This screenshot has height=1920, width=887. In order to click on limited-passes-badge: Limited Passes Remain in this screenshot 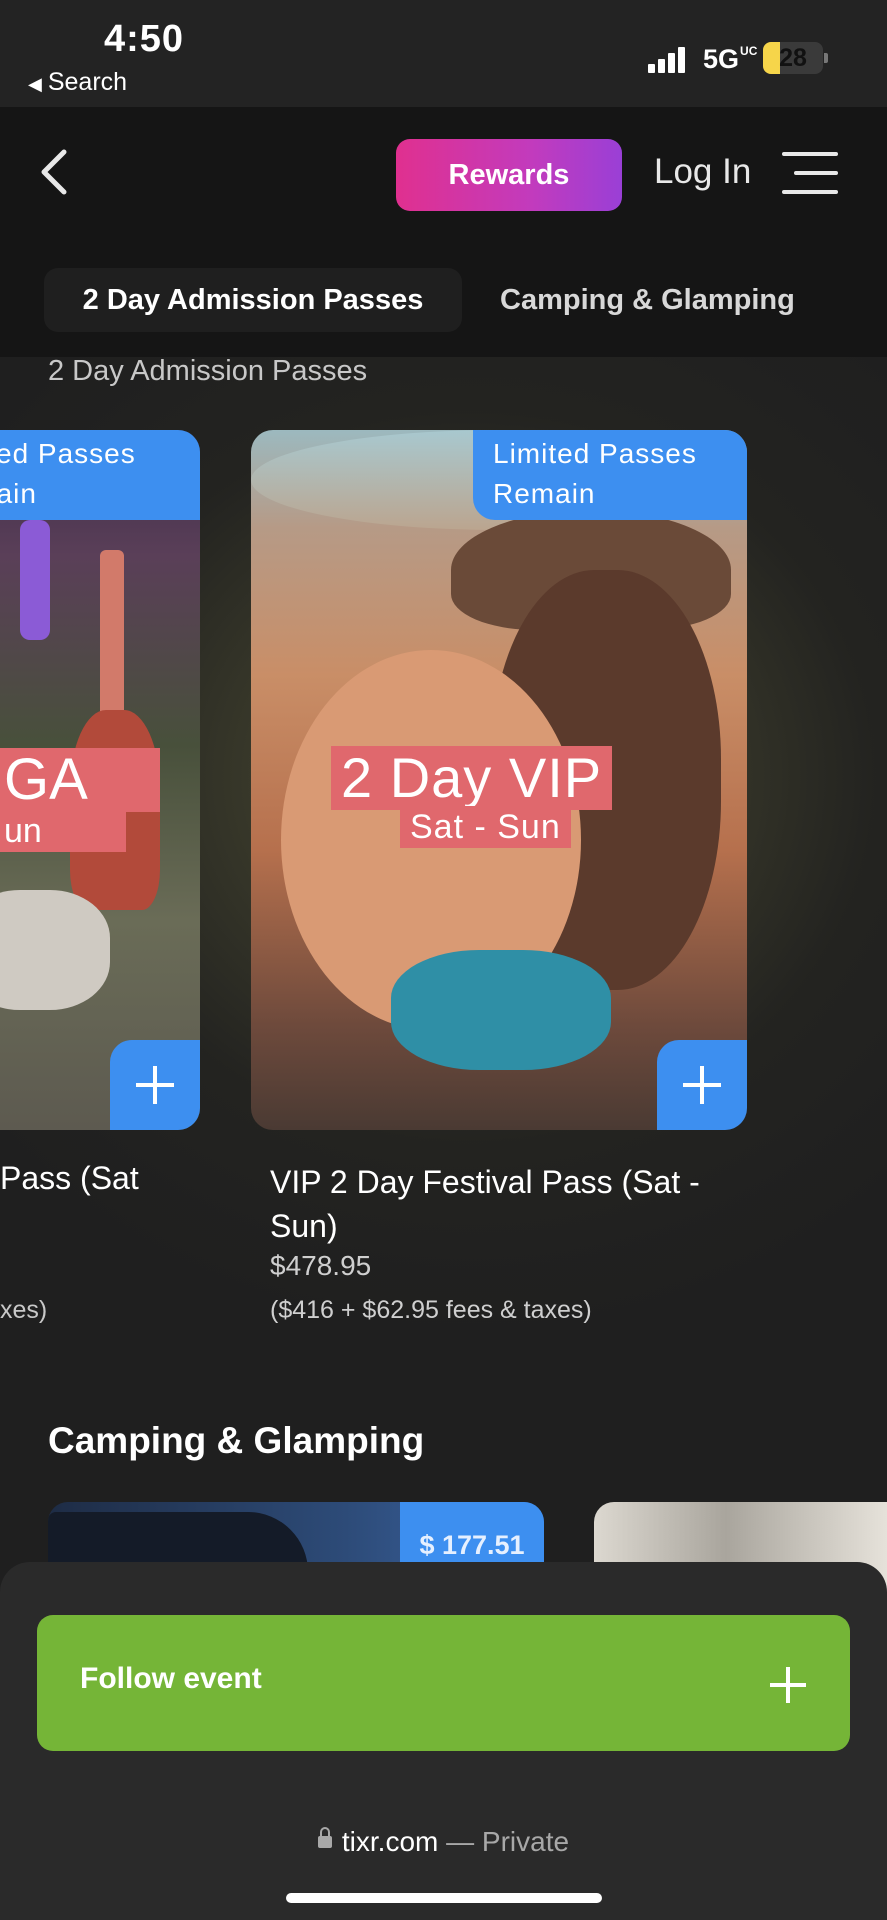, I will do `click(610, 475)`.